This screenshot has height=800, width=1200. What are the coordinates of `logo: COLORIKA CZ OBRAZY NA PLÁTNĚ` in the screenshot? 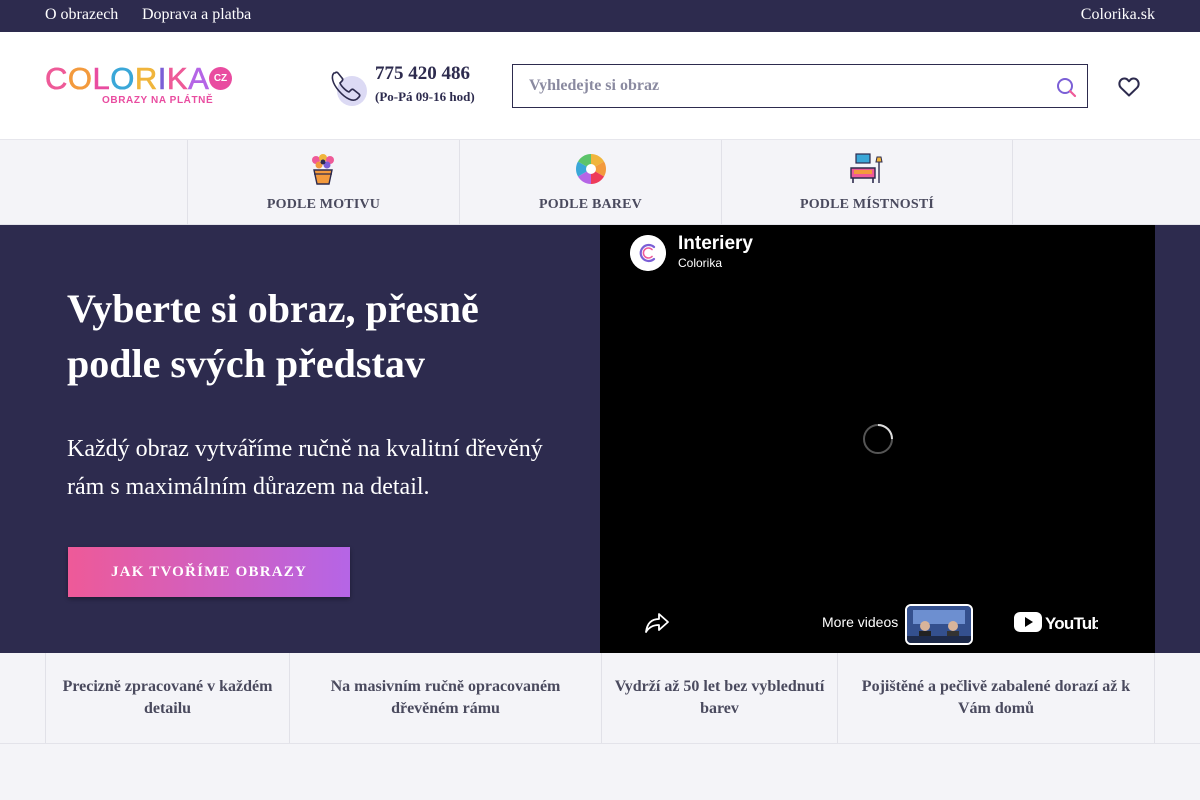 It's located at (145, 85).